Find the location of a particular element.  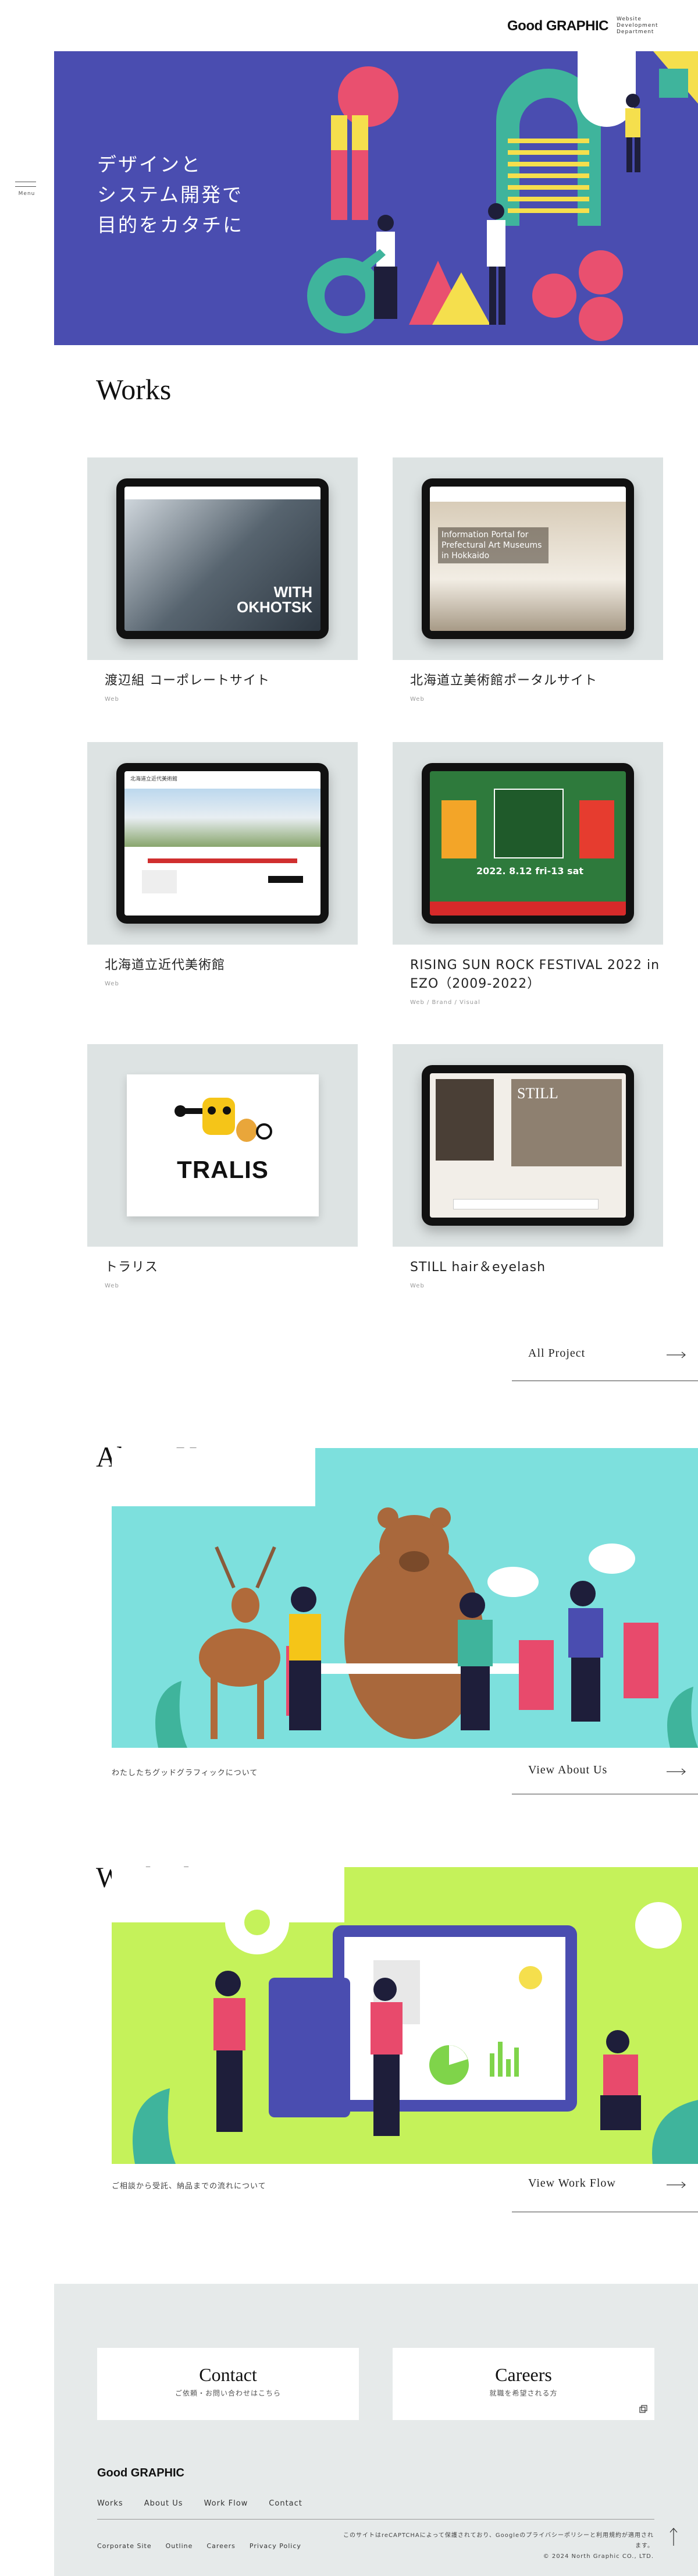

works-title: Works is located at coordinates (134, 390).